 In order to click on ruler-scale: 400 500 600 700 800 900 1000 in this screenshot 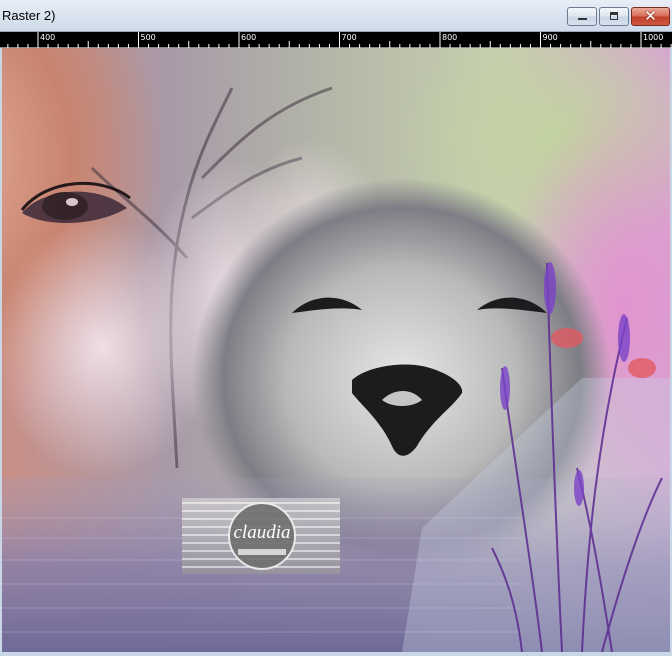, I will do `click(336, 40)`.